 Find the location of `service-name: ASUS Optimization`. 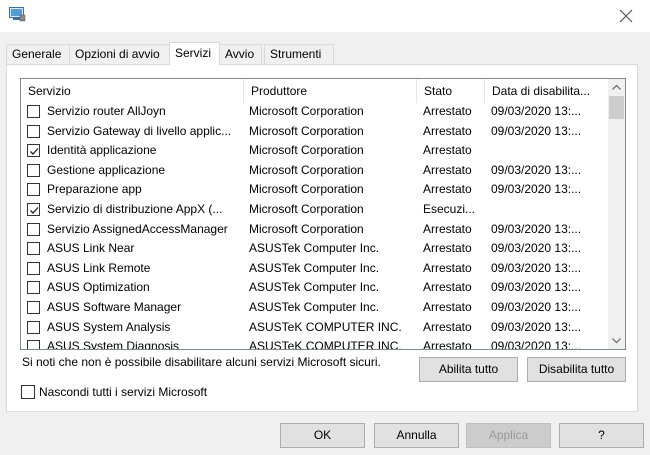

service-name: ASUS Optimization is located at coordinates (98, 287).